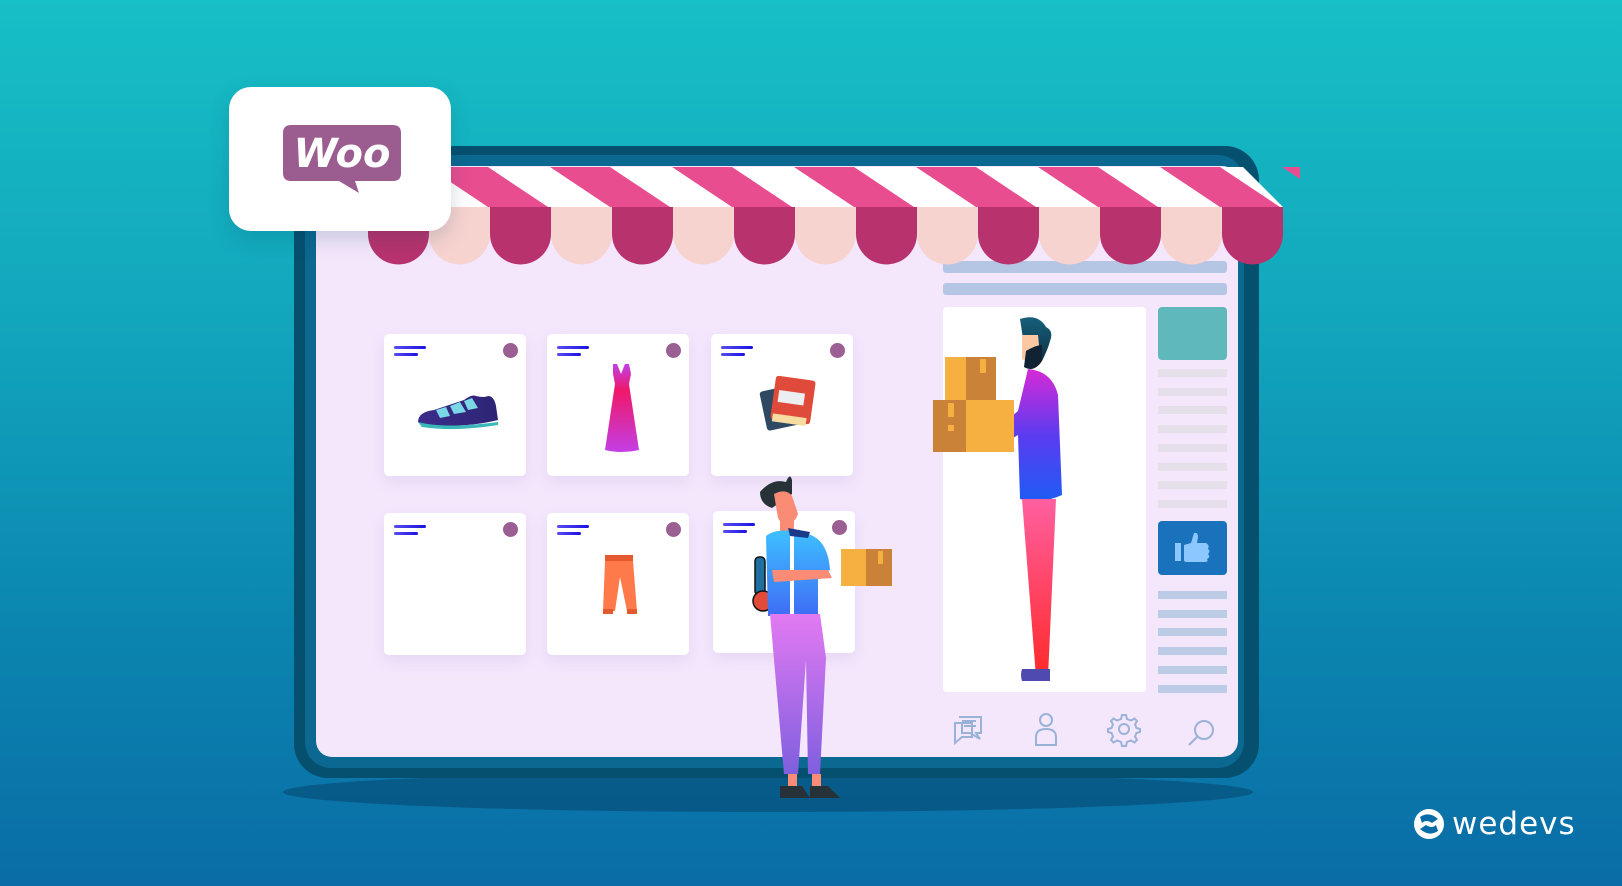 The image size is (1622, 886). What do you see at coordinates (342, 154) in the screenshot?
I see `woo-logo-text: Woo` at bounding box center [342, 154].